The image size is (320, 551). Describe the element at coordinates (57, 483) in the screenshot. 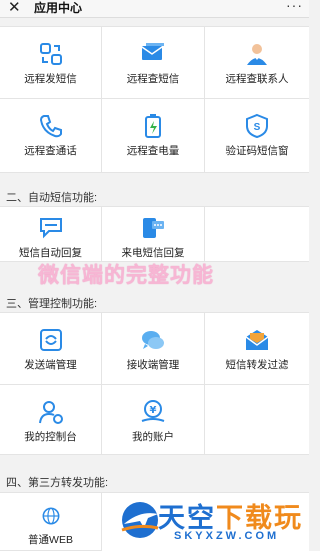

I see `section-title-third-party: 四、第三方转发功能:` at that location.